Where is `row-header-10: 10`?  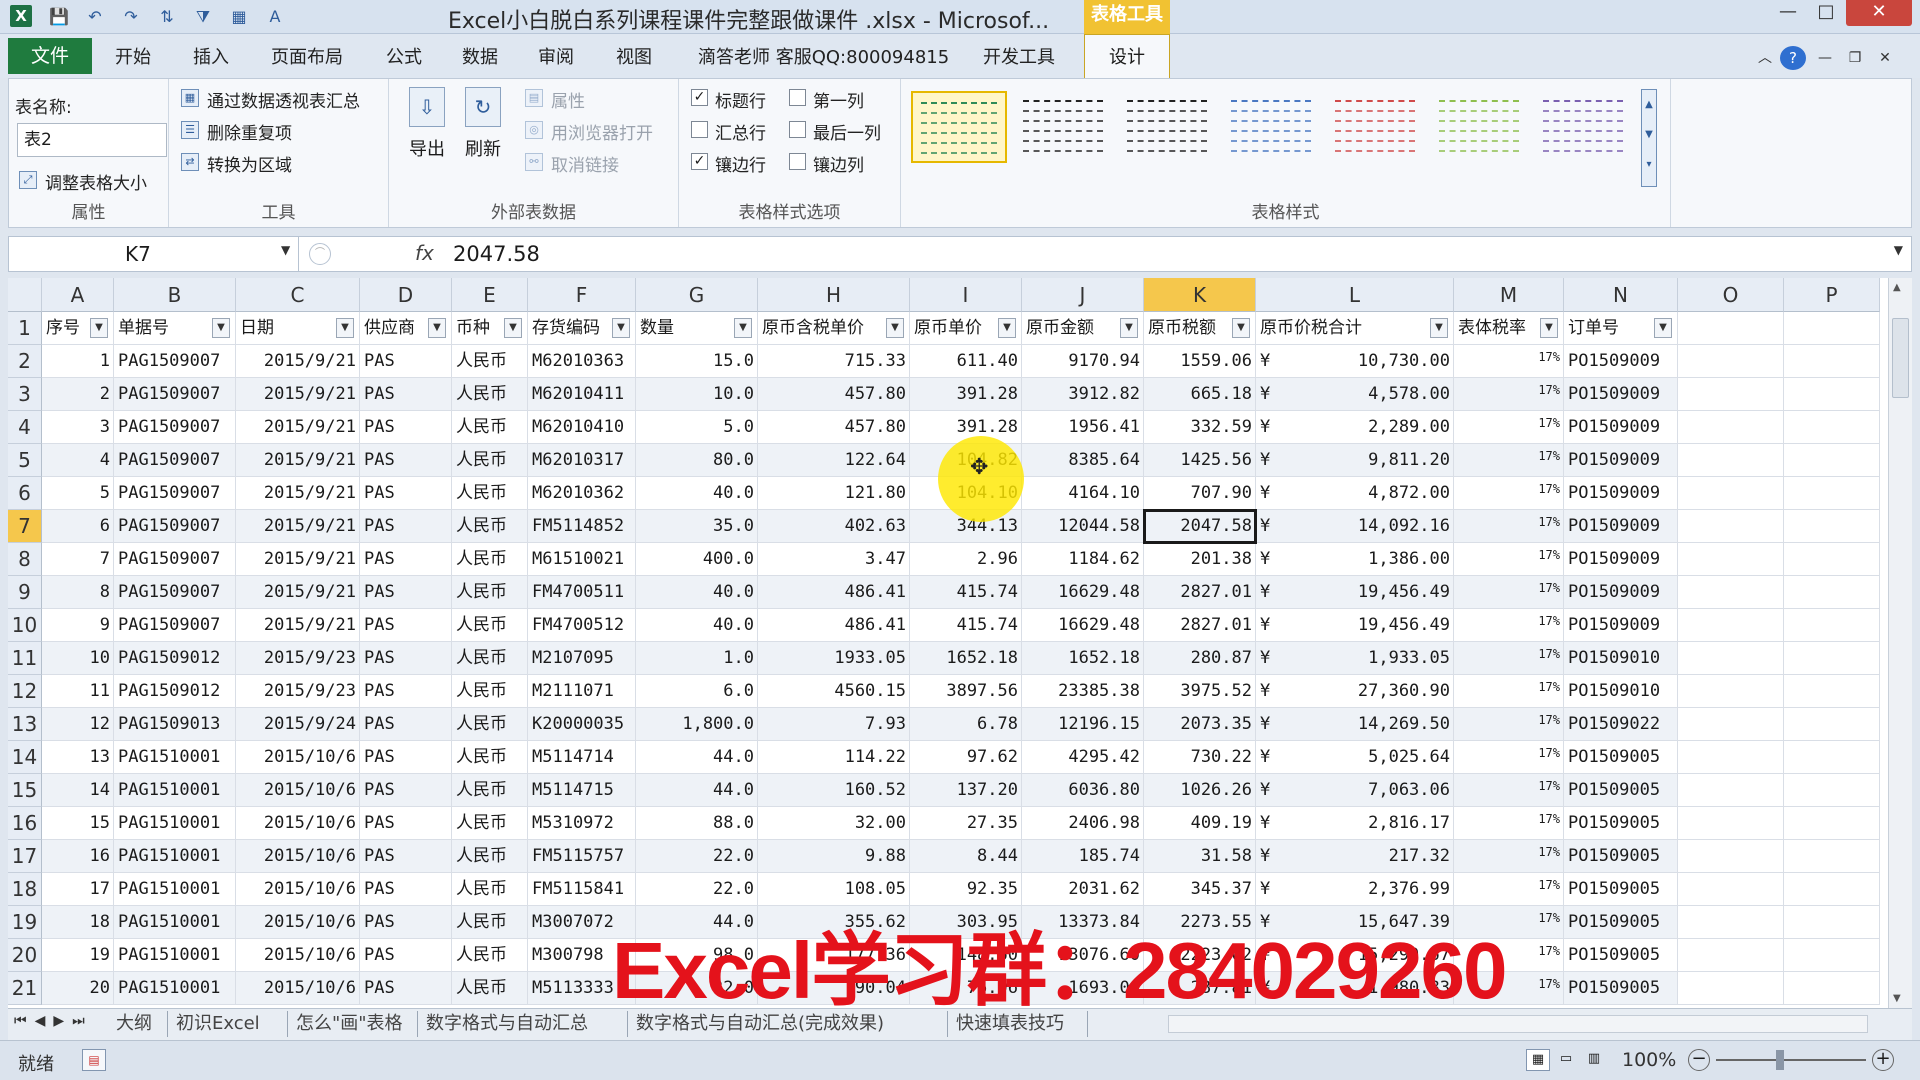 row-header-10: 10 is located at coordinates (25, 625).